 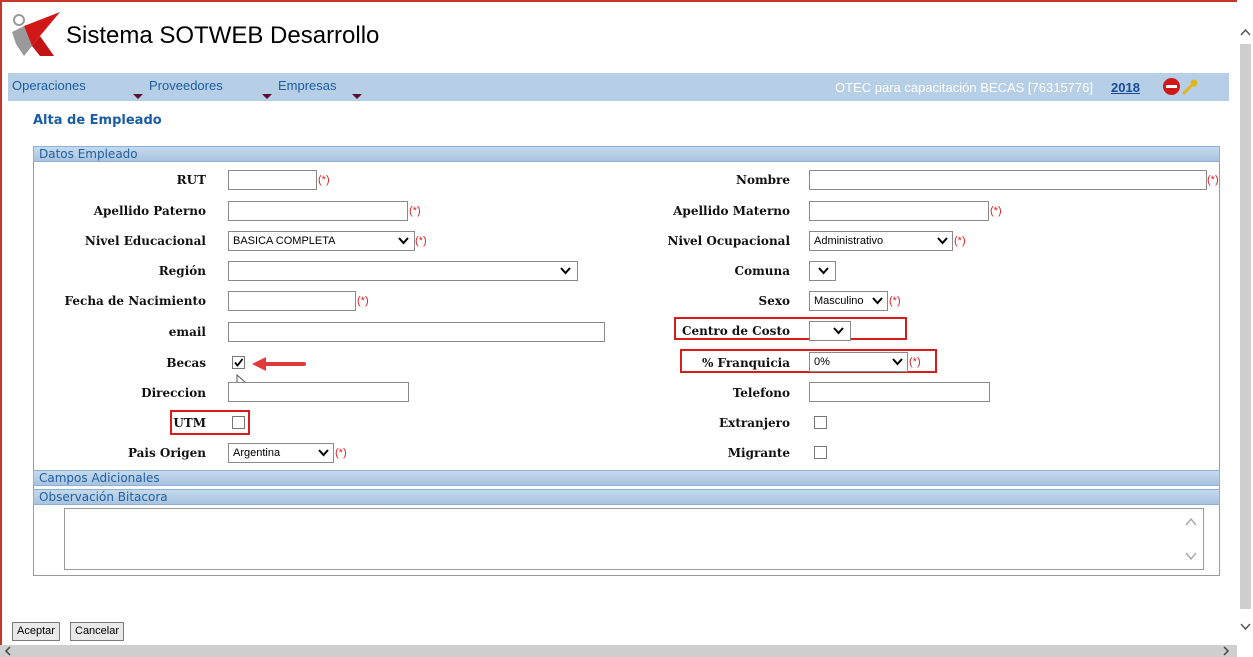 I want to click on rut-input, so click(x=272, y=180).